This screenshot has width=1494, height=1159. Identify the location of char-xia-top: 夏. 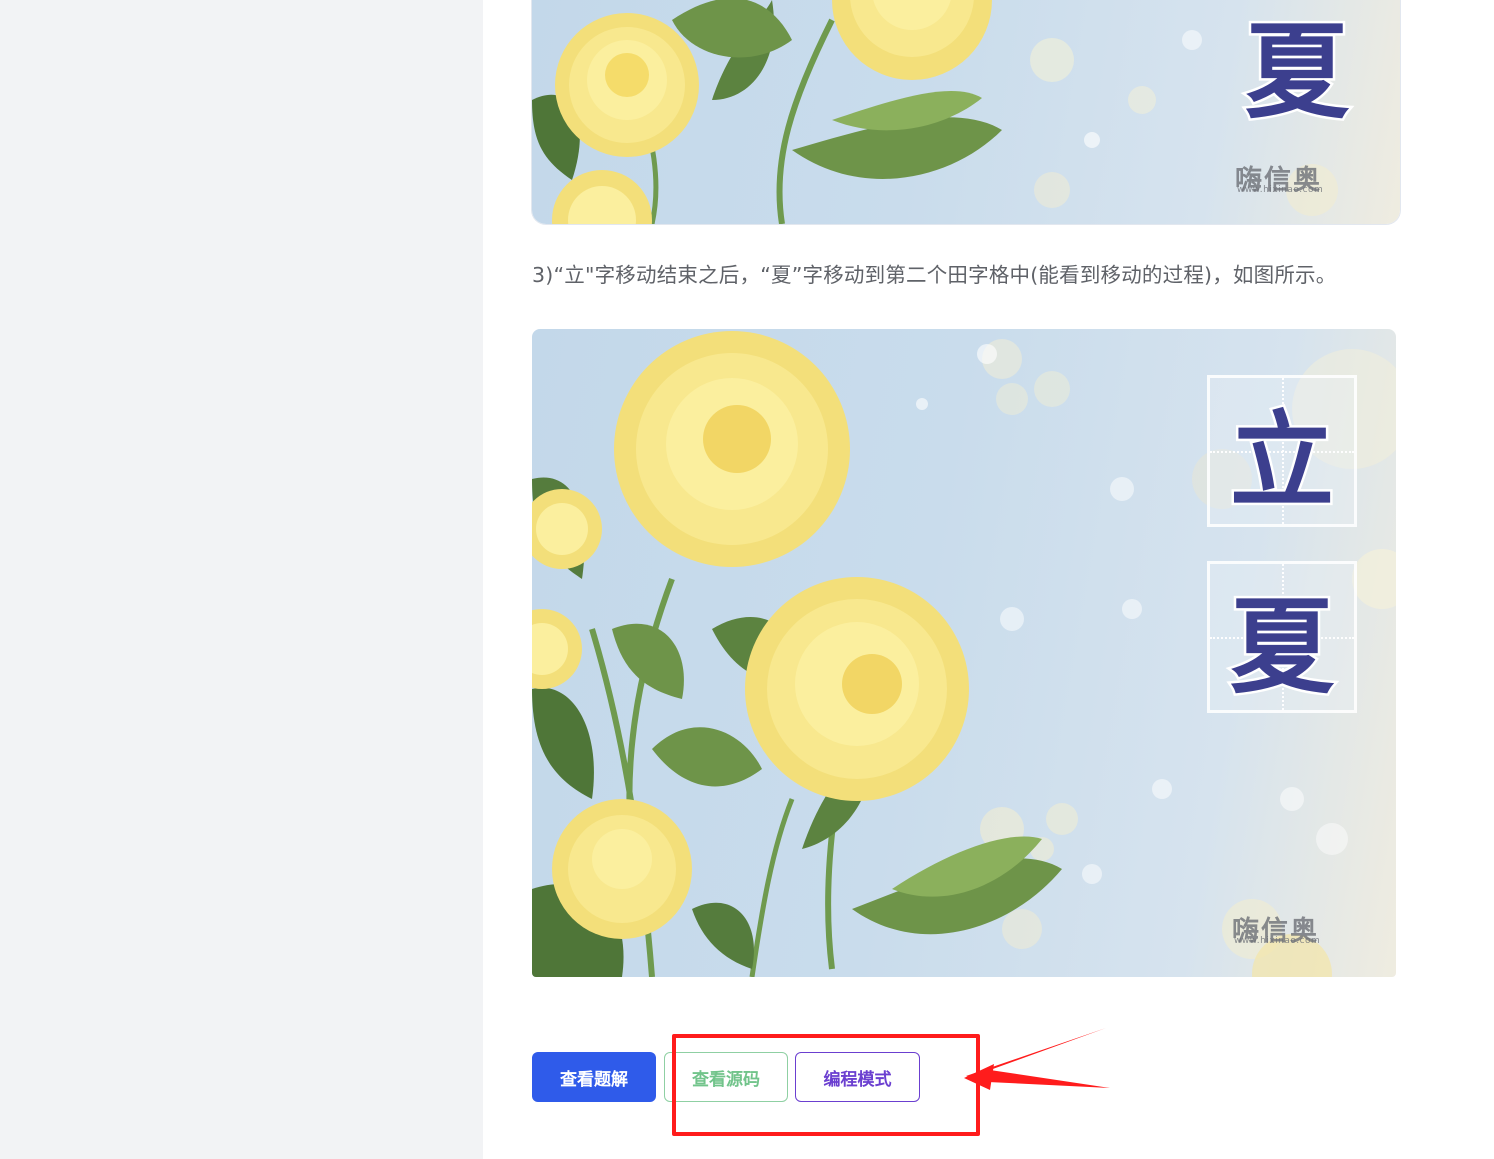
(1296, 71).